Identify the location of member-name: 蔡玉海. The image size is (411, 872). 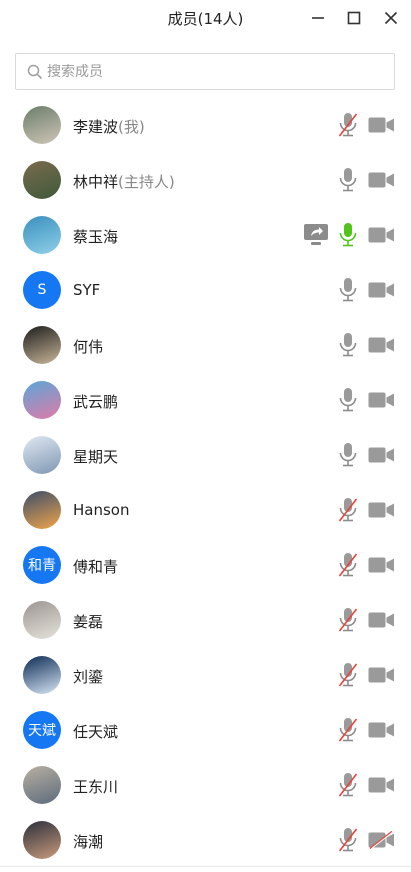
(95, 236).